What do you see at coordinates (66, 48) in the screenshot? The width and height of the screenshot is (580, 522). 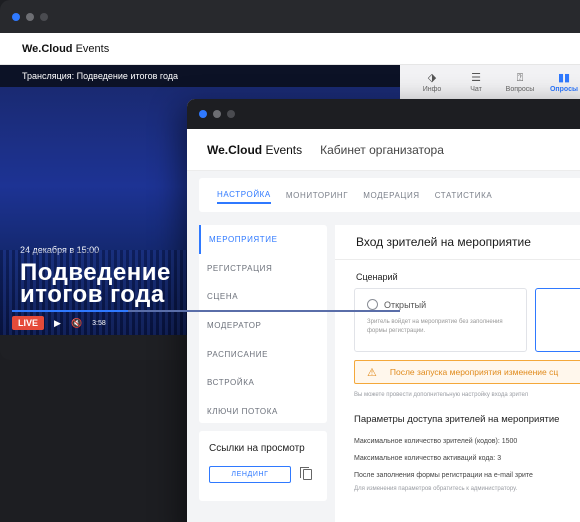 I see `viewer-brand: We.Cloud Events` at bounding box center [66, 48].